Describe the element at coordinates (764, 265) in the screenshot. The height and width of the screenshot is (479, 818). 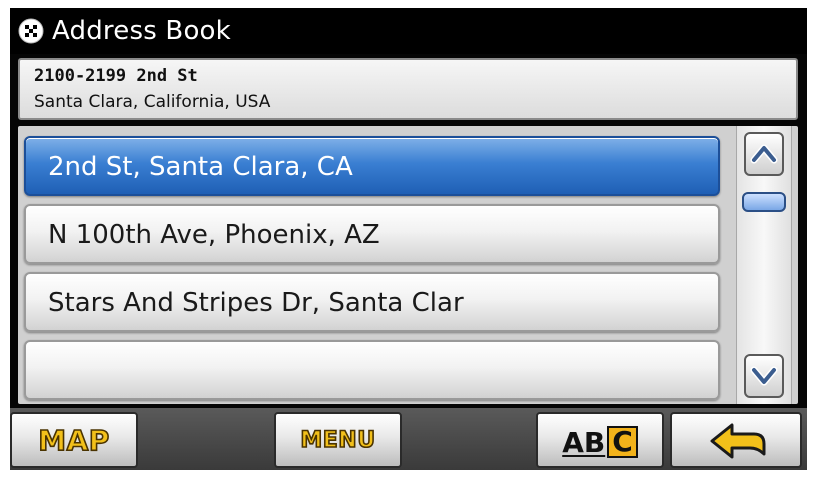
I see `list-scrollbar` at that location.